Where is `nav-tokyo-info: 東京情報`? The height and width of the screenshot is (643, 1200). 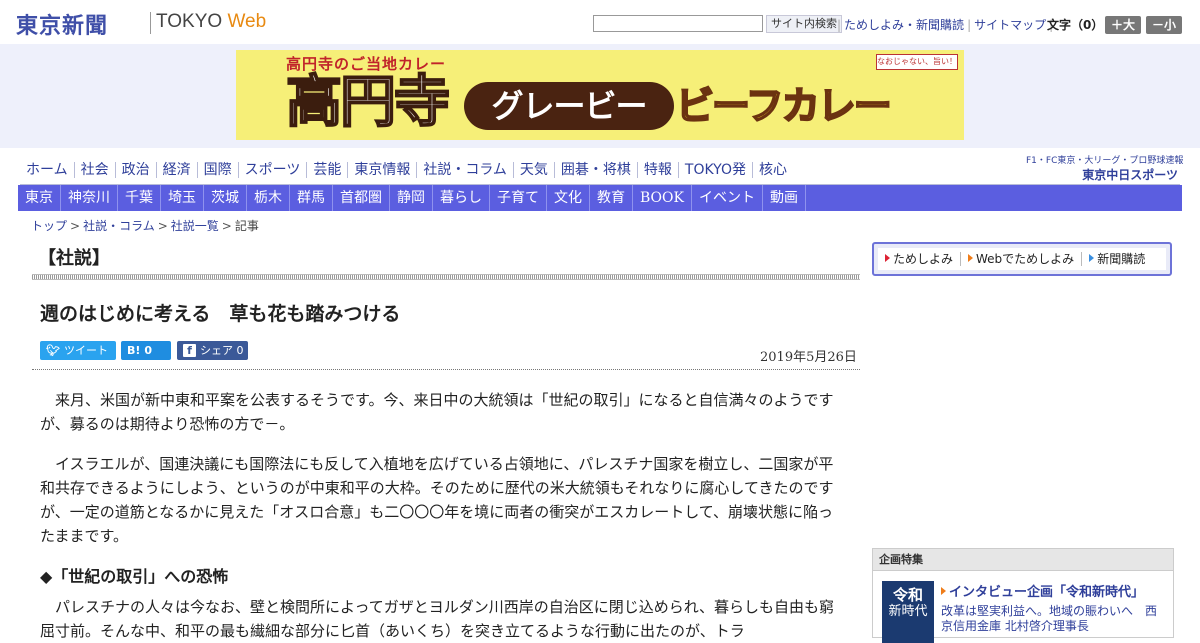
nav-tokyo-info: 東京情報 is located at coordinates (383, 170).